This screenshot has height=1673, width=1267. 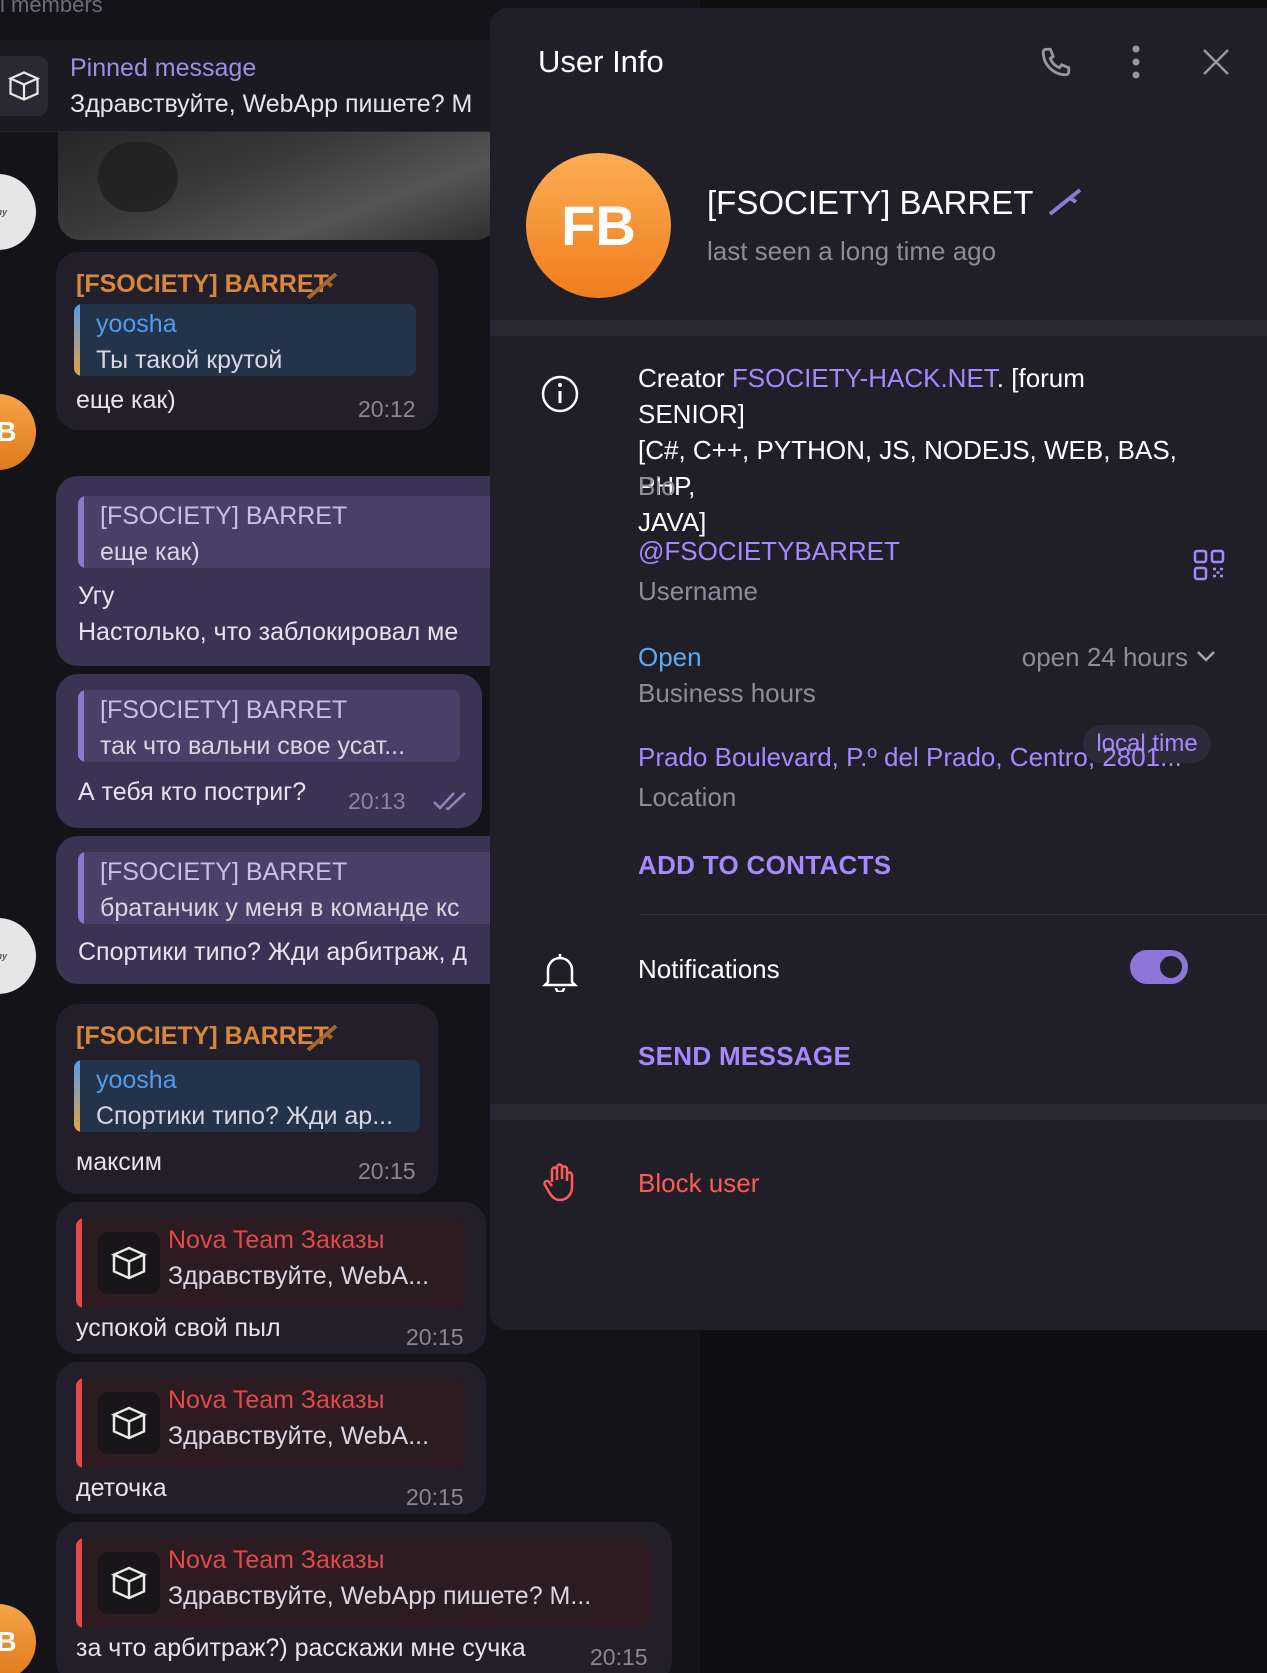 I want to click on username-value: @FSOCIETYBARRET, so click(x=769, y=551).